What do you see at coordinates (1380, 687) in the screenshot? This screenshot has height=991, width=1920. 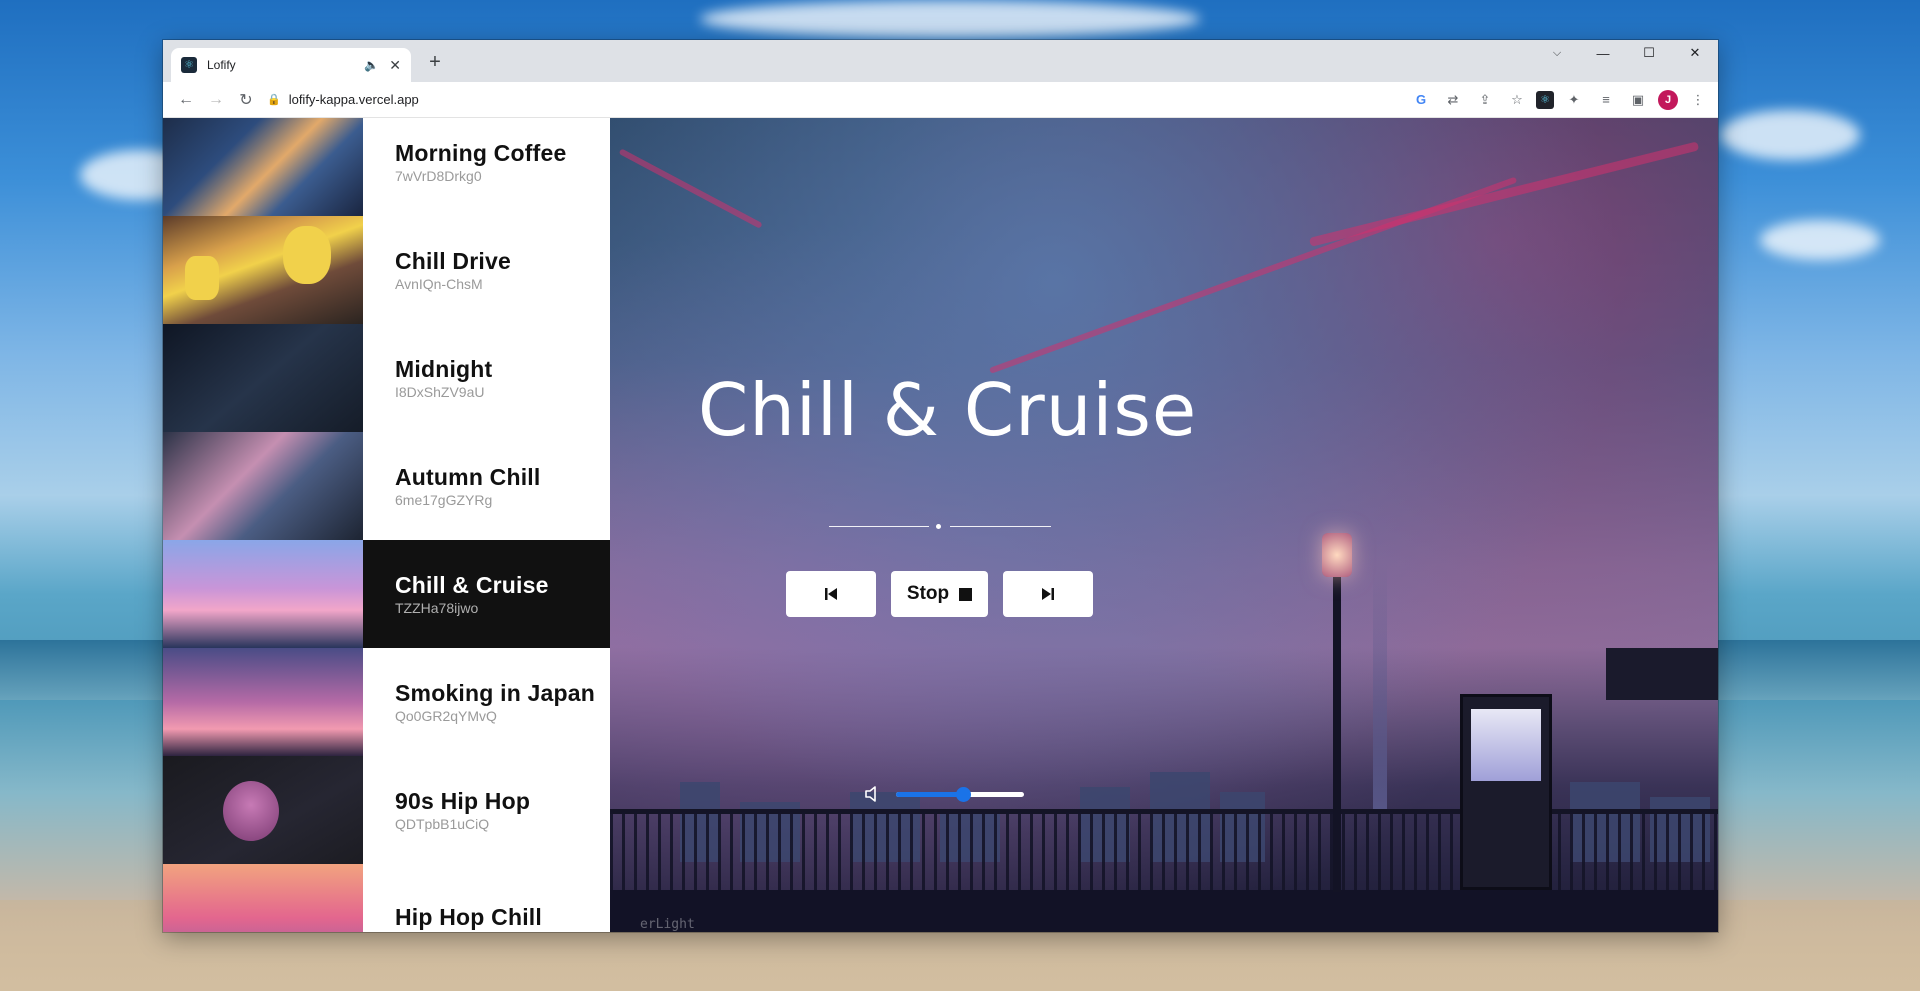 I see `tokyo-tower` at bounding box center [1380, 687].